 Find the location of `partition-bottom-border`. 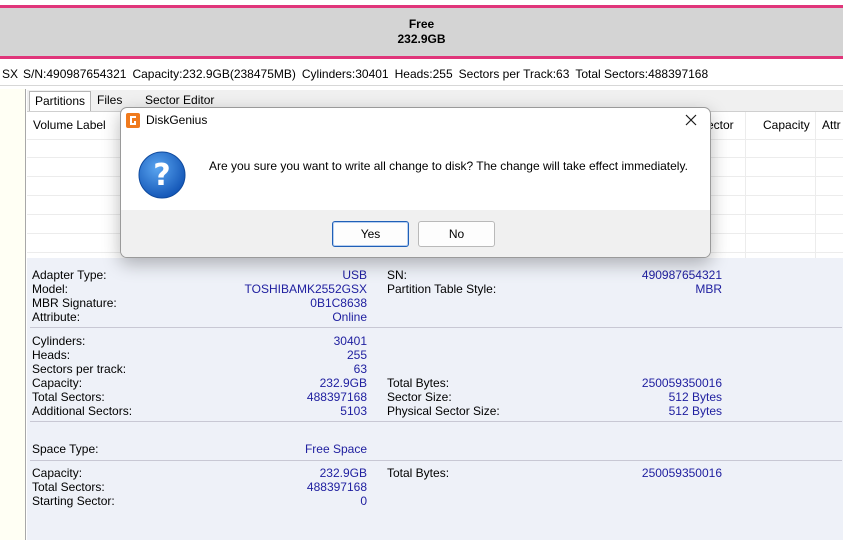

partition-bottom-border is located at coordinates (421, 57).